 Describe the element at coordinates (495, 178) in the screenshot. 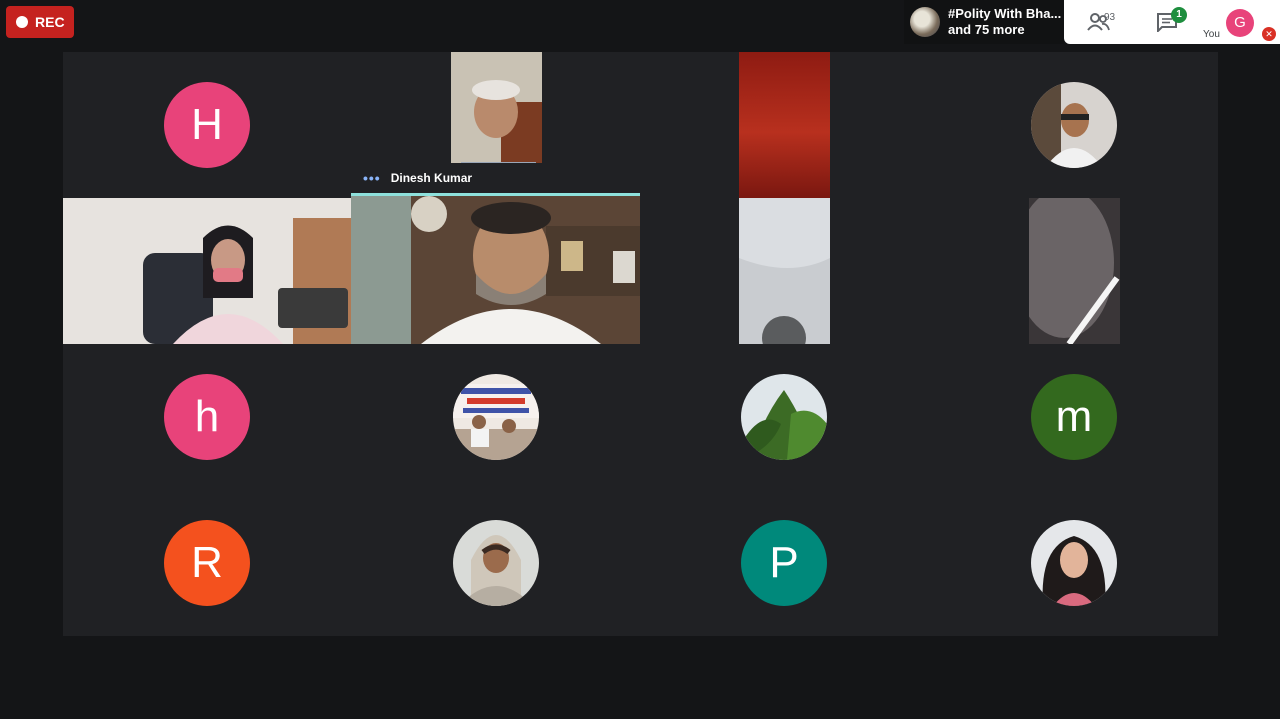

I see `active-speaker-label: ••• Dinesh Kumar` at that location.